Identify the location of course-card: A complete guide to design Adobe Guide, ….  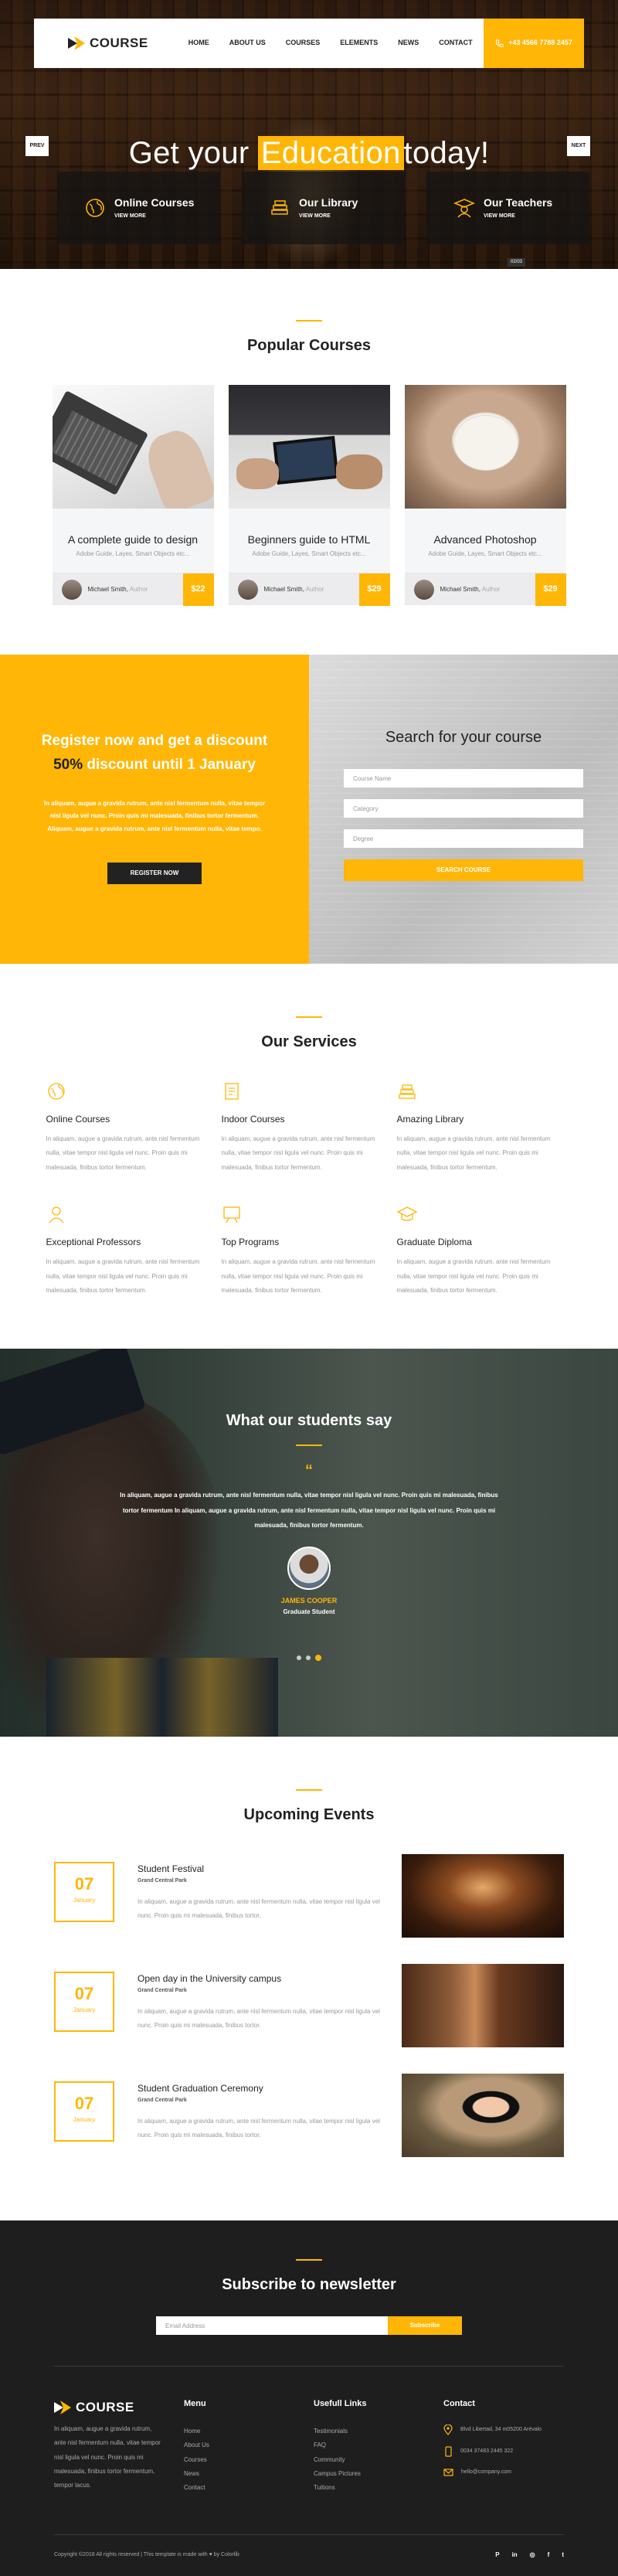
(133, 495).